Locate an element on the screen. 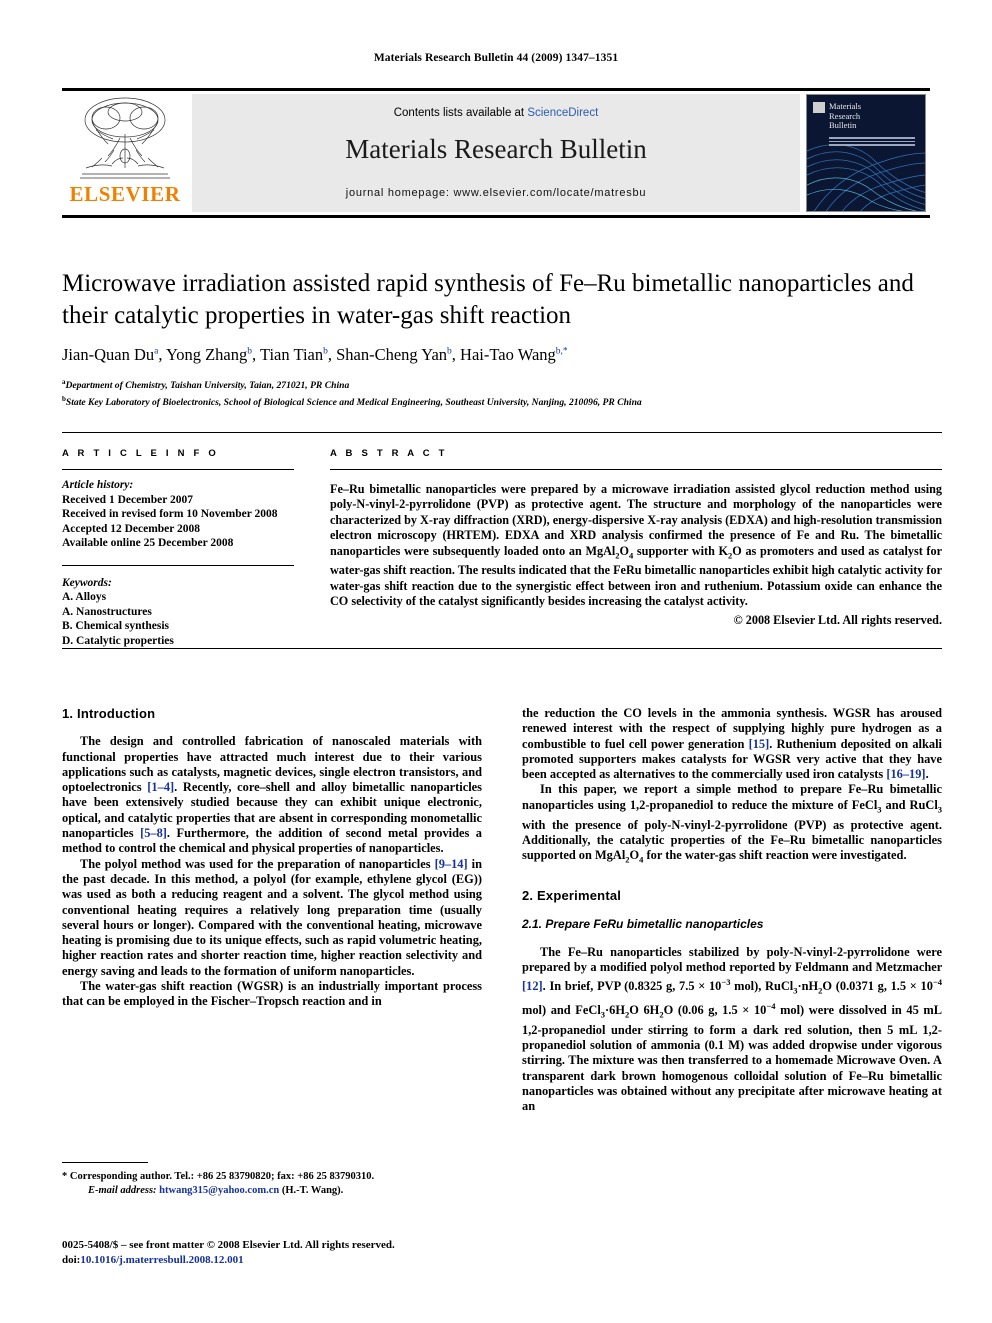  cover-logo-square is located at coordinates (819, 107).